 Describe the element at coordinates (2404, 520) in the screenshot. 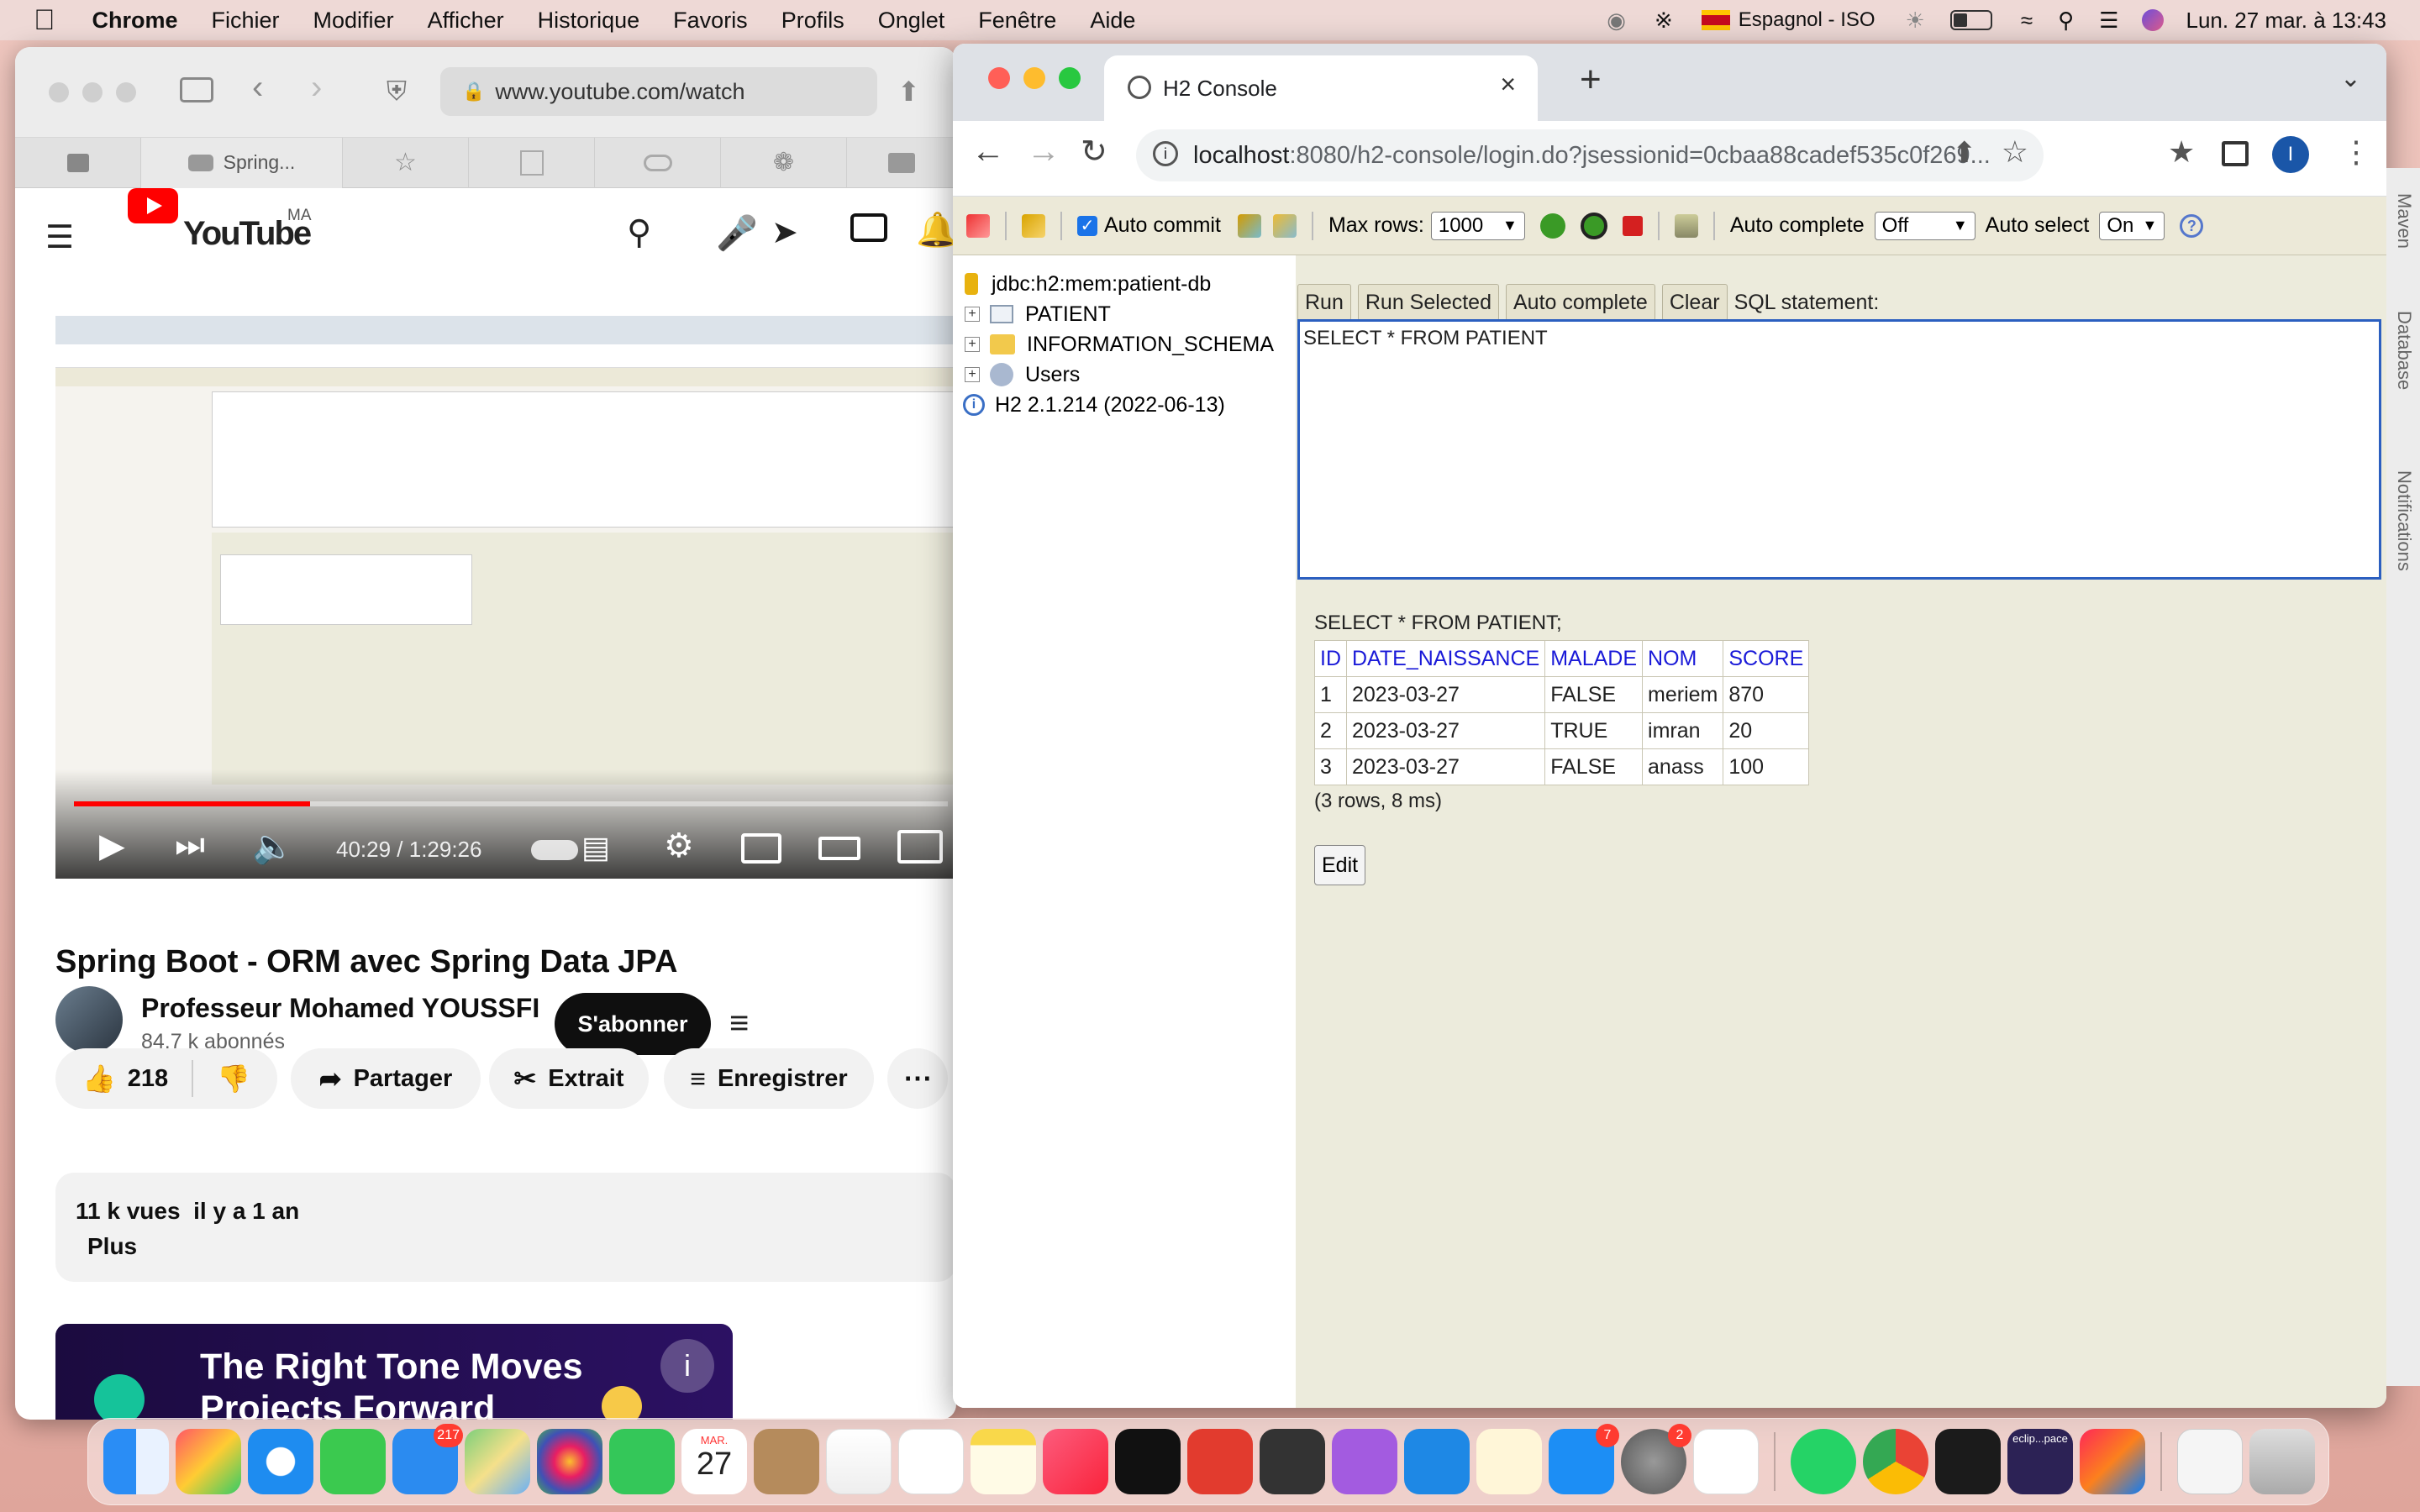

I see `notifications-tab: Notifications` at that location.